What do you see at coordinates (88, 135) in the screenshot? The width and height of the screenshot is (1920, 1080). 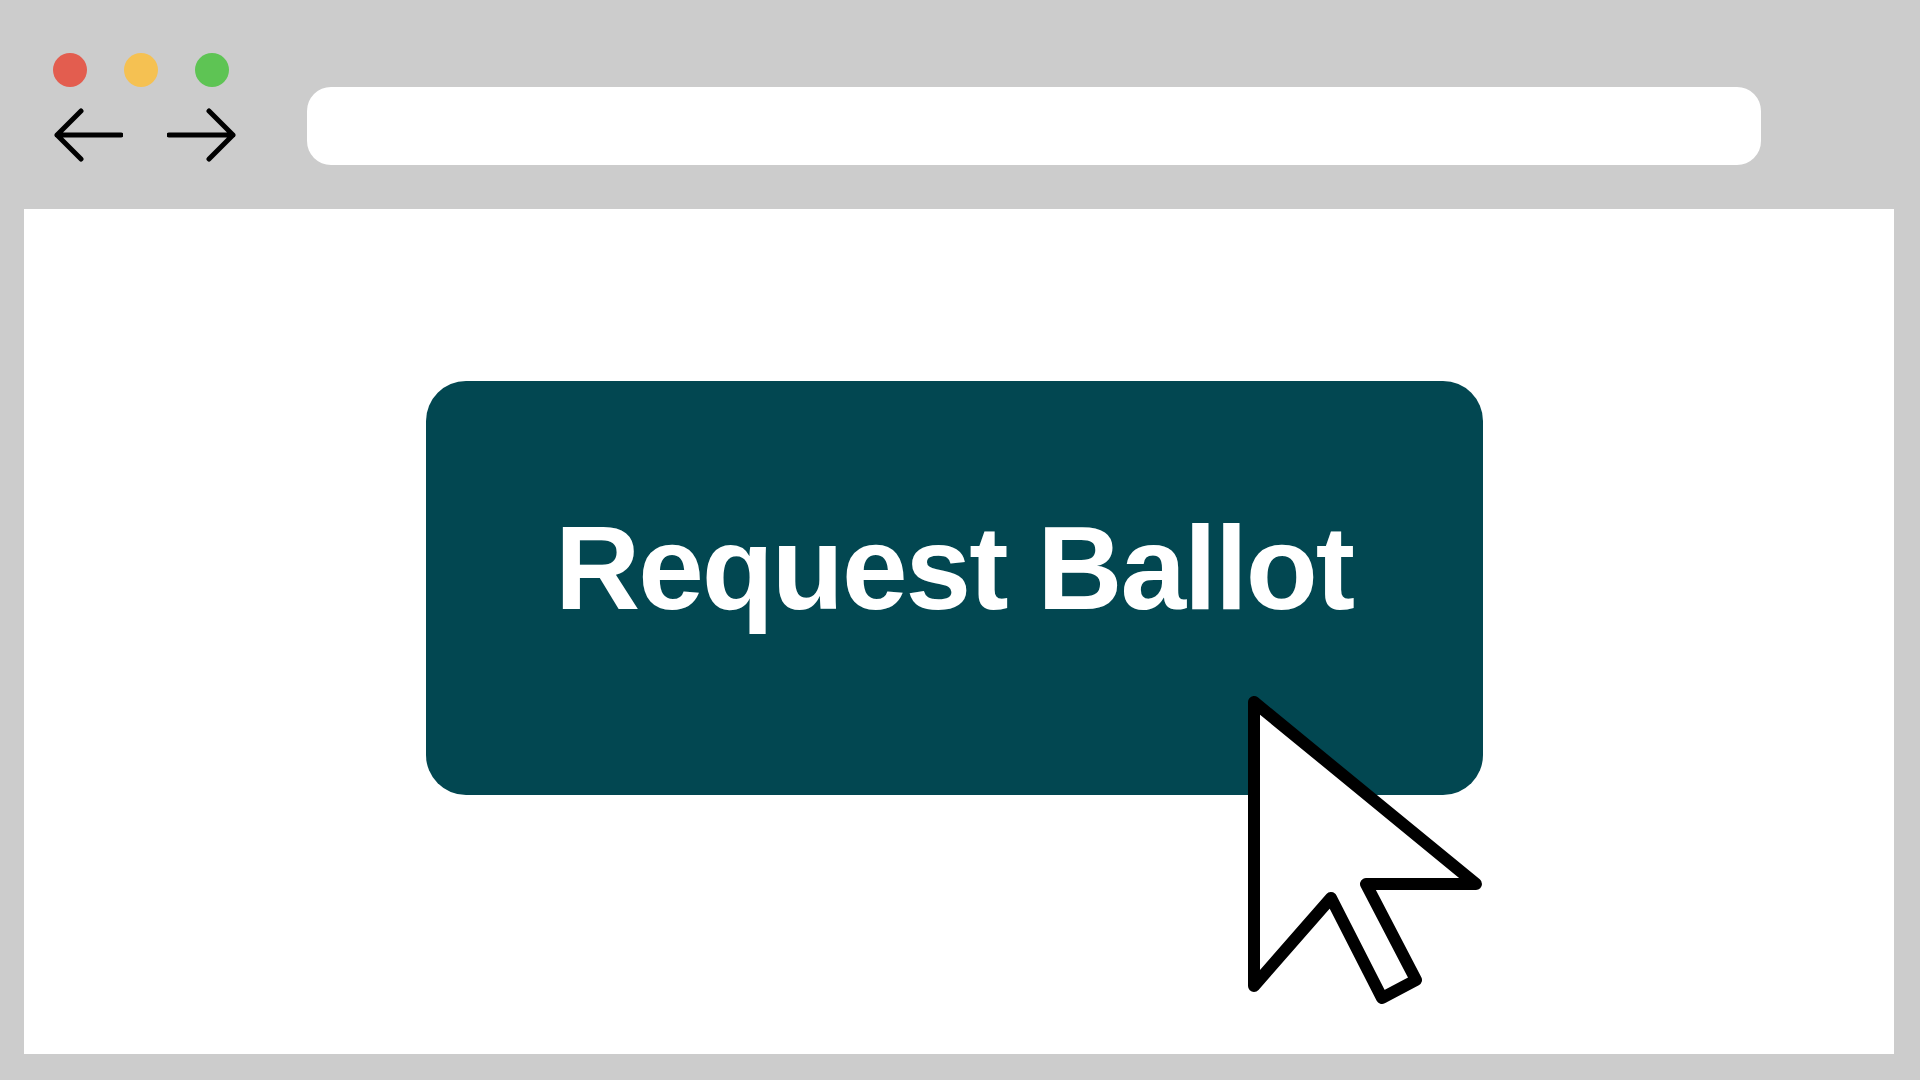 I see `back-arrow-icon` at bounding box center [88, 135].